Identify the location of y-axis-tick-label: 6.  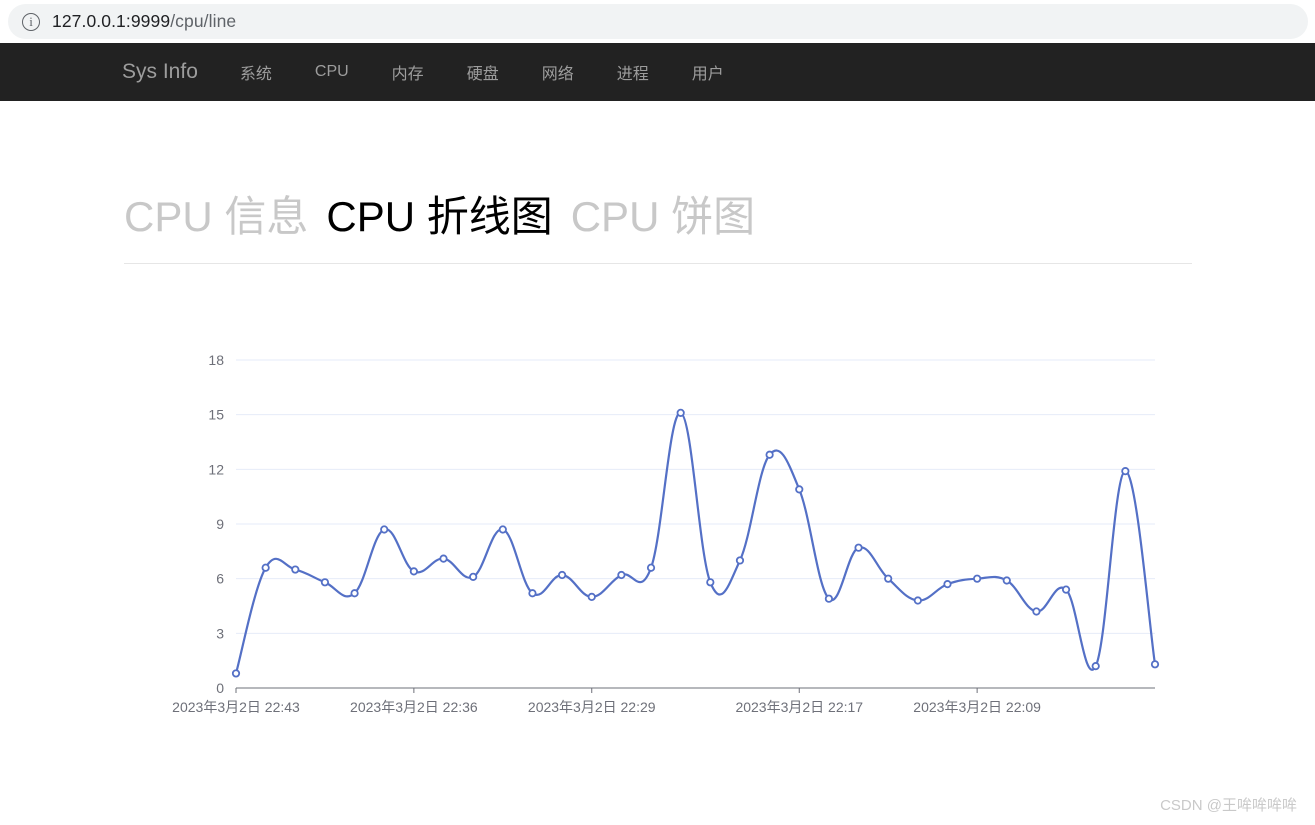
(220, 579).